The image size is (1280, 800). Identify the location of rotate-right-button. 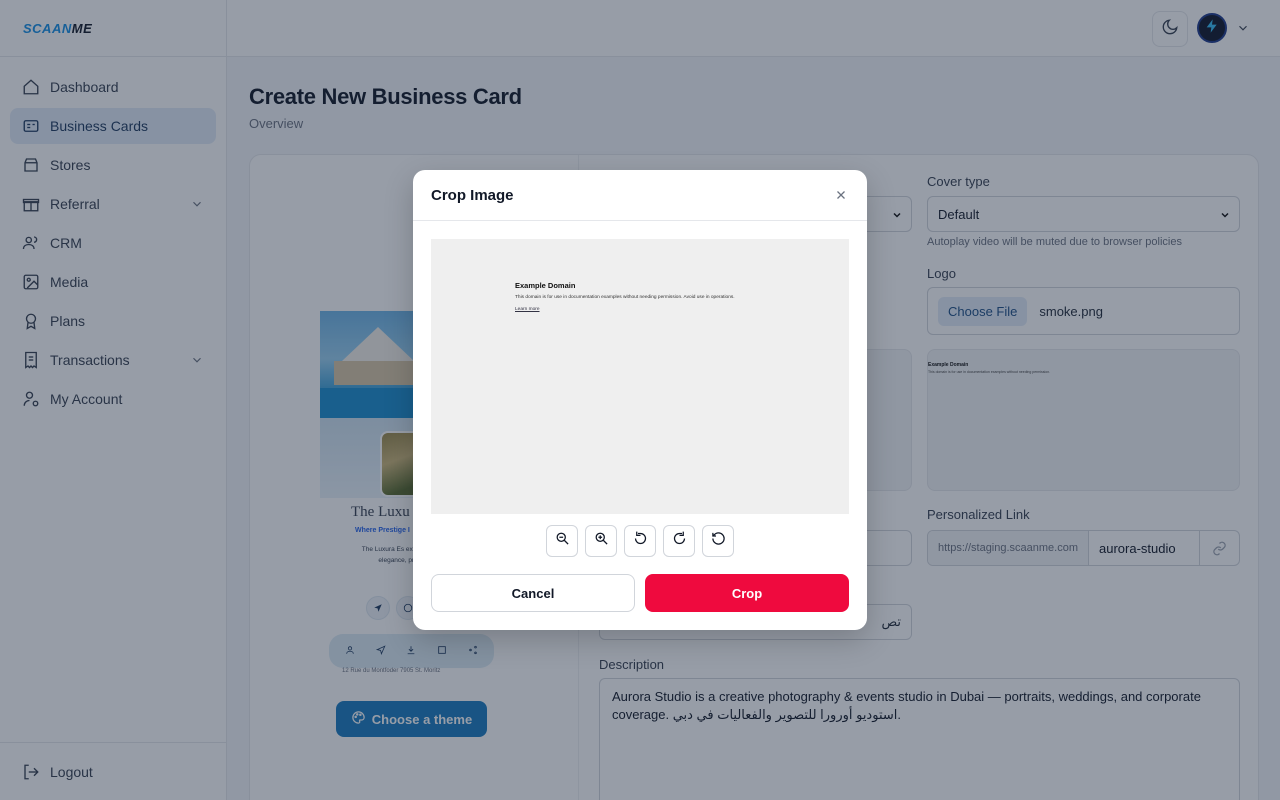
(679, 541).